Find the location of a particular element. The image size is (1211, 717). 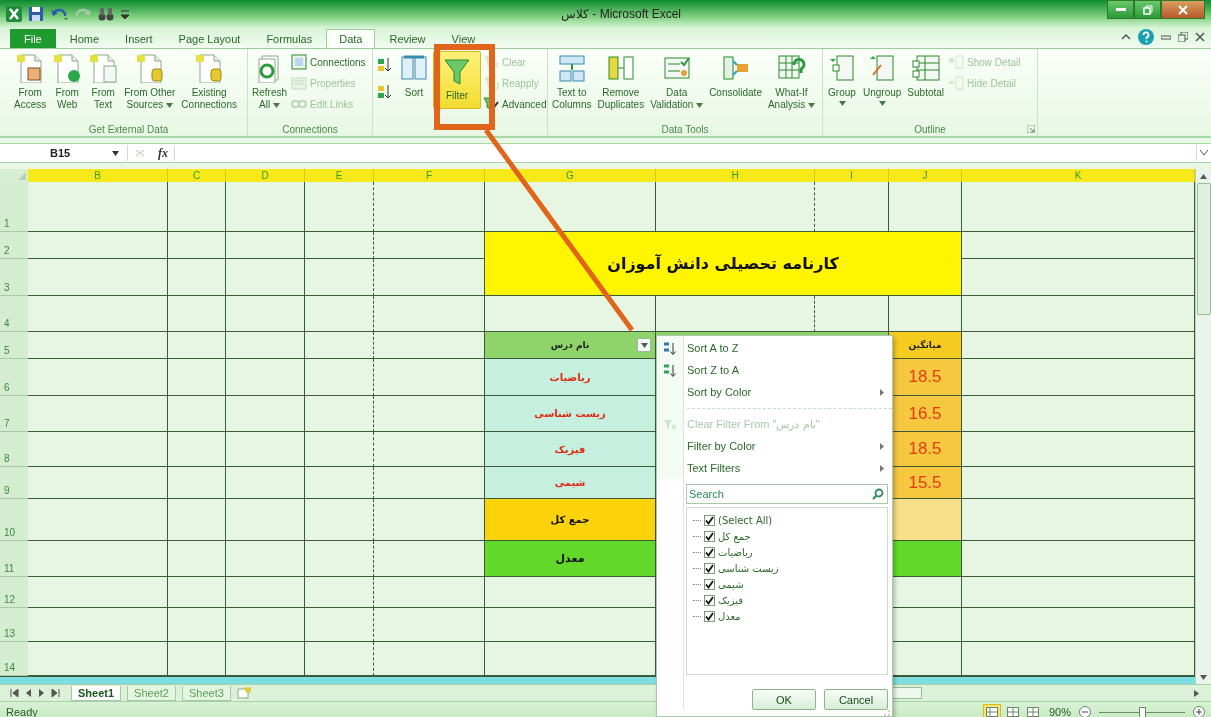

menu-item: Sort Z to A is located at coordinates (774, 370).